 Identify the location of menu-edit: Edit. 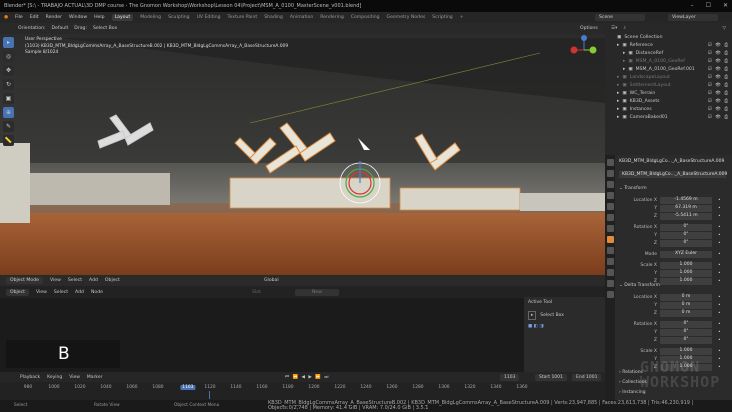
(34, 17).